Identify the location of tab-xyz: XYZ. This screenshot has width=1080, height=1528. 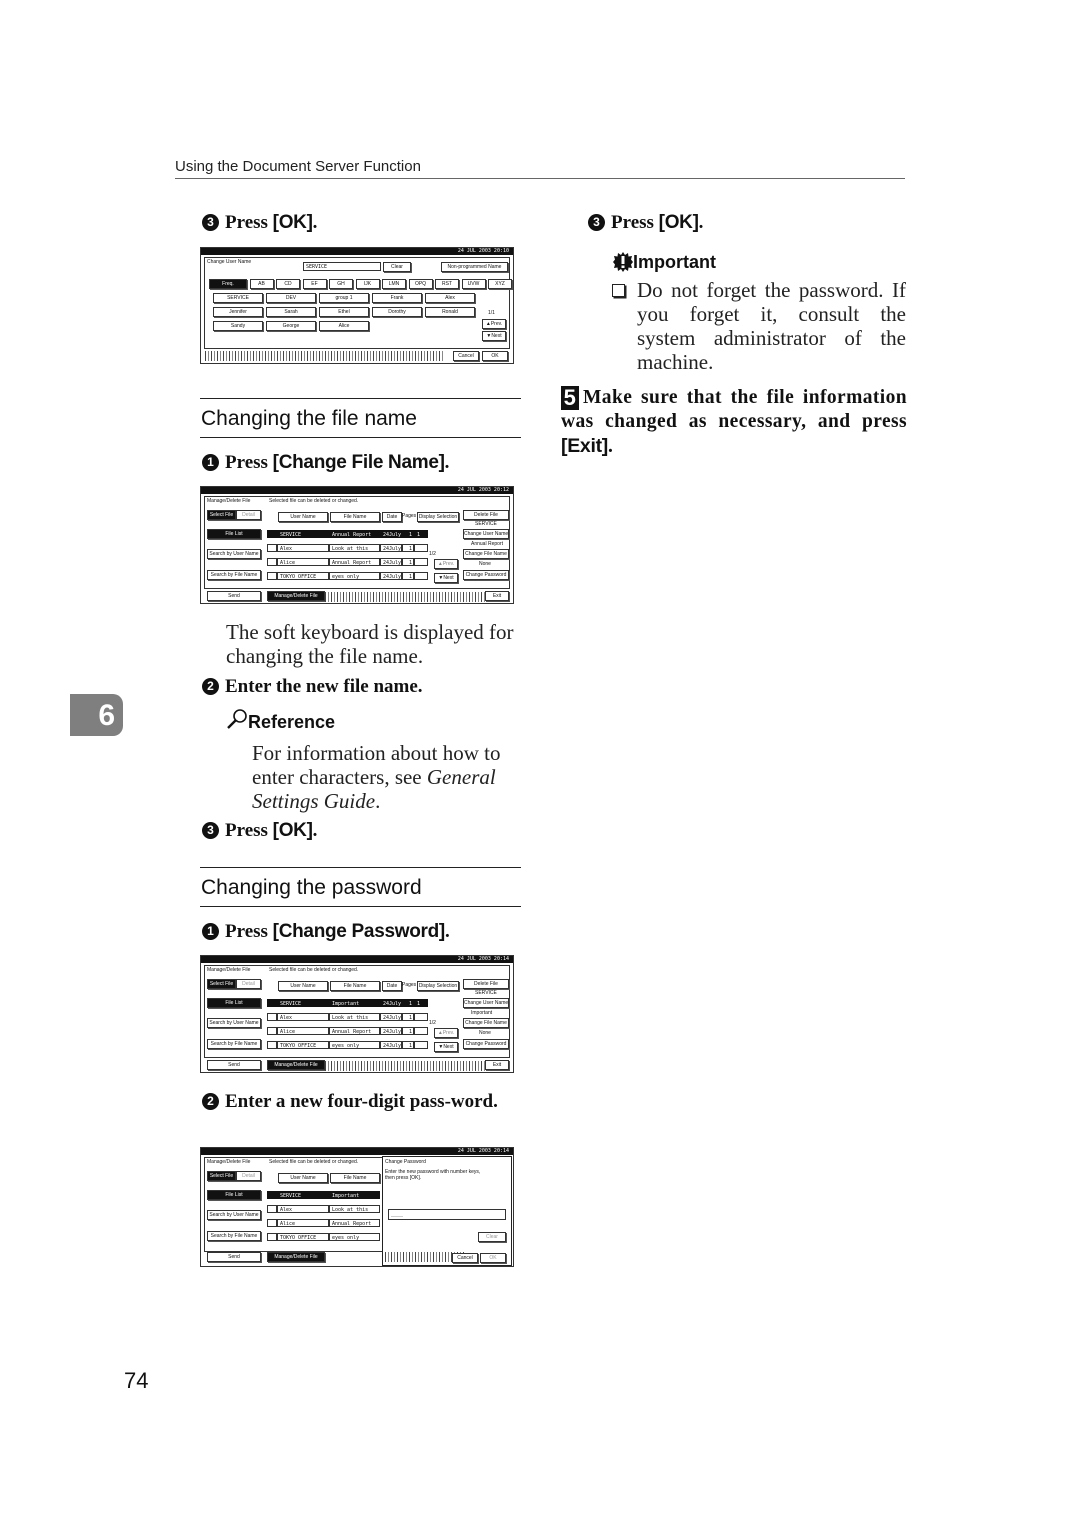
(500, 284).